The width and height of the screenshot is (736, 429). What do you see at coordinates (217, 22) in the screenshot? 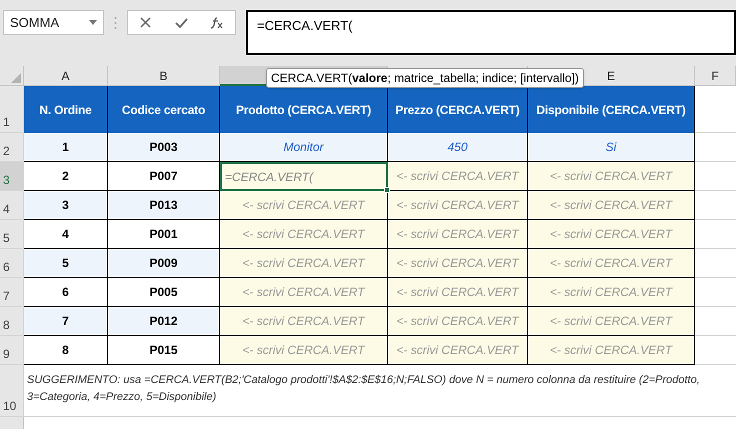
I see `function-icon` at bounding box center [217, 22].